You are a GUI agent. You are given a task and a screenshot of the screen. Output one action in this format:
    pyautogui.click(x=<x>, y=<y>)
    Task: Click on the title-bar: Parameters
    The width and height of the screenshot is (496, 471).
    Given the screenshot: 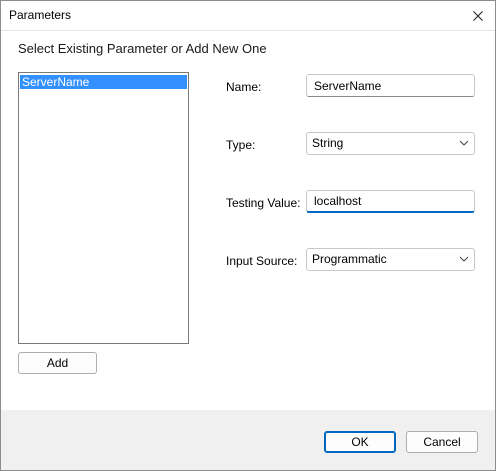 What is the action you would take?
    pyautogui.click(x=248, y=16)
    